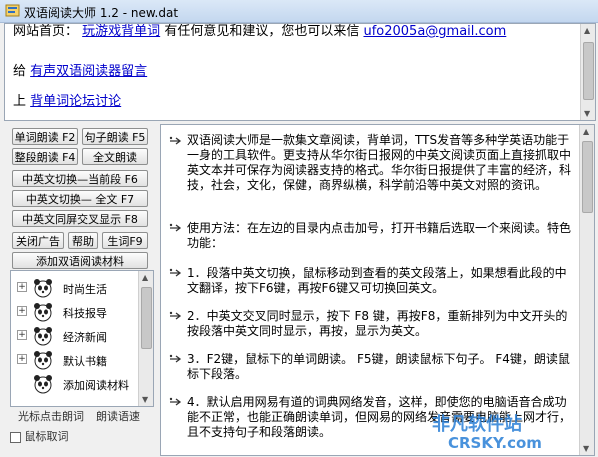  Describe the element at coordinates (85, 313) in the screenshot. I see `tree-item-label: 科技报导` at that location.